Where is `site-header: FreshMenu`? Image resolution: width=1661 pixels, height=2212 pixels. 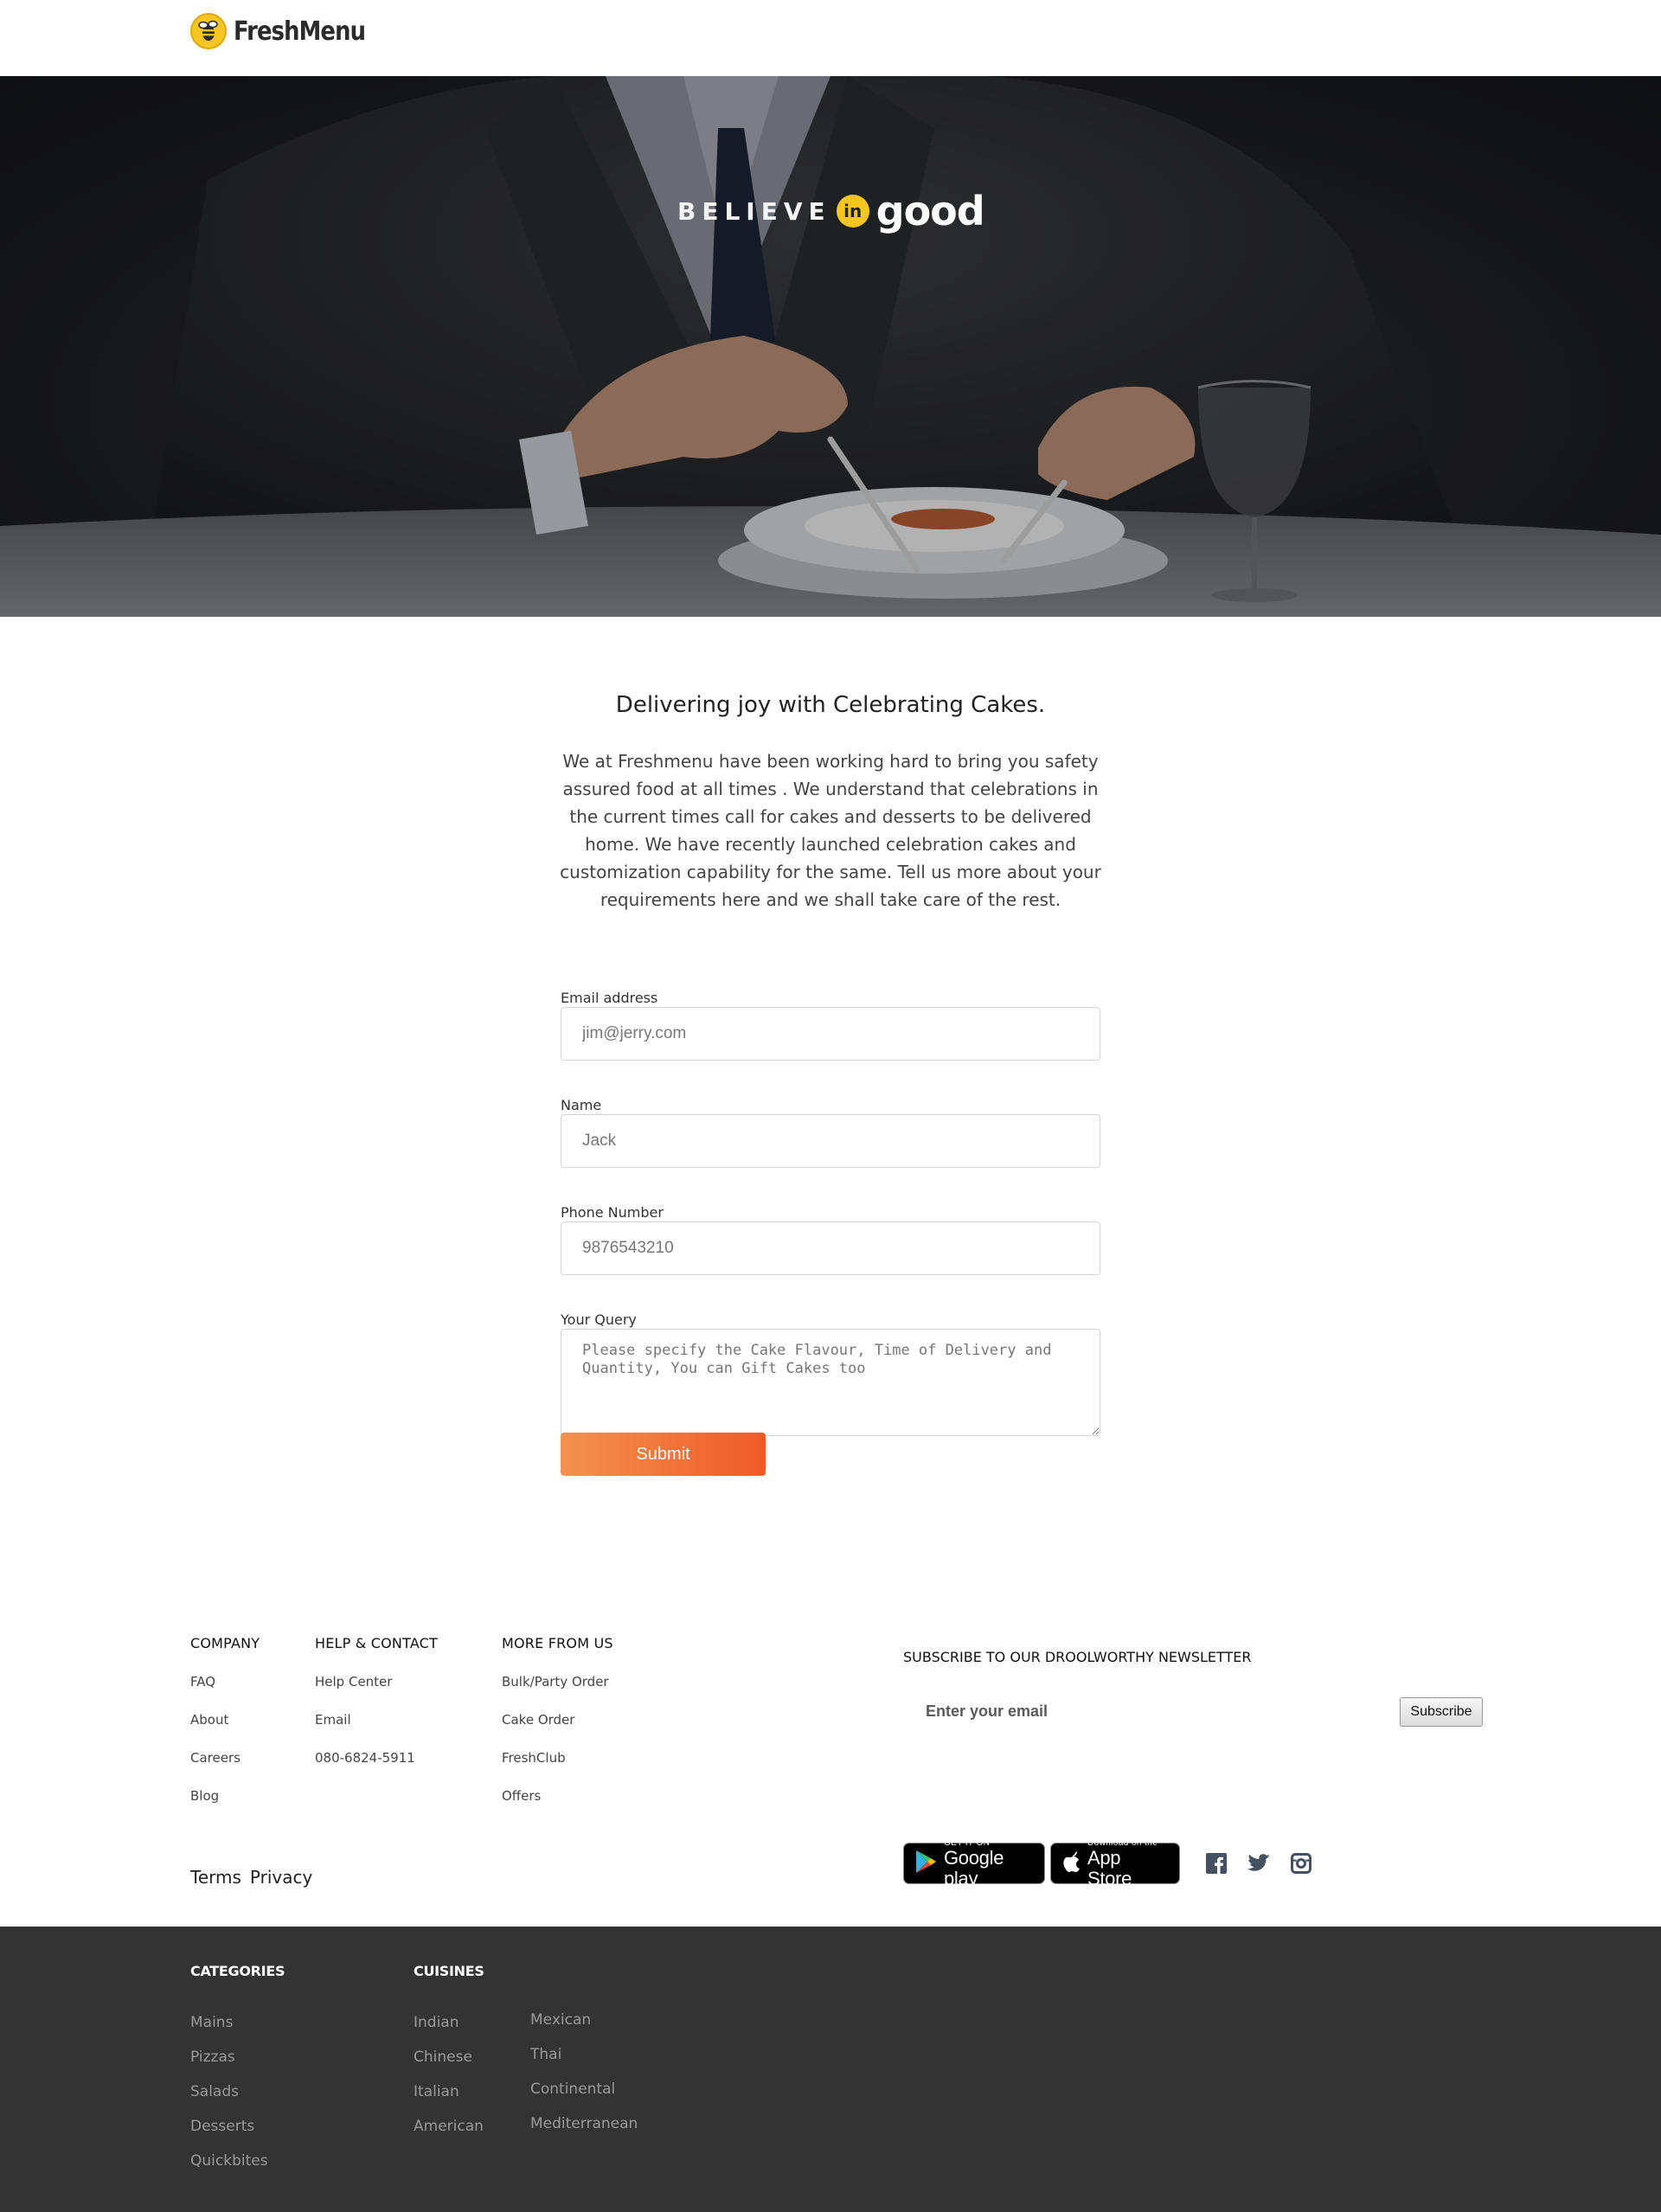 site-header: FreshMenu is located at coordinates (831, 38).